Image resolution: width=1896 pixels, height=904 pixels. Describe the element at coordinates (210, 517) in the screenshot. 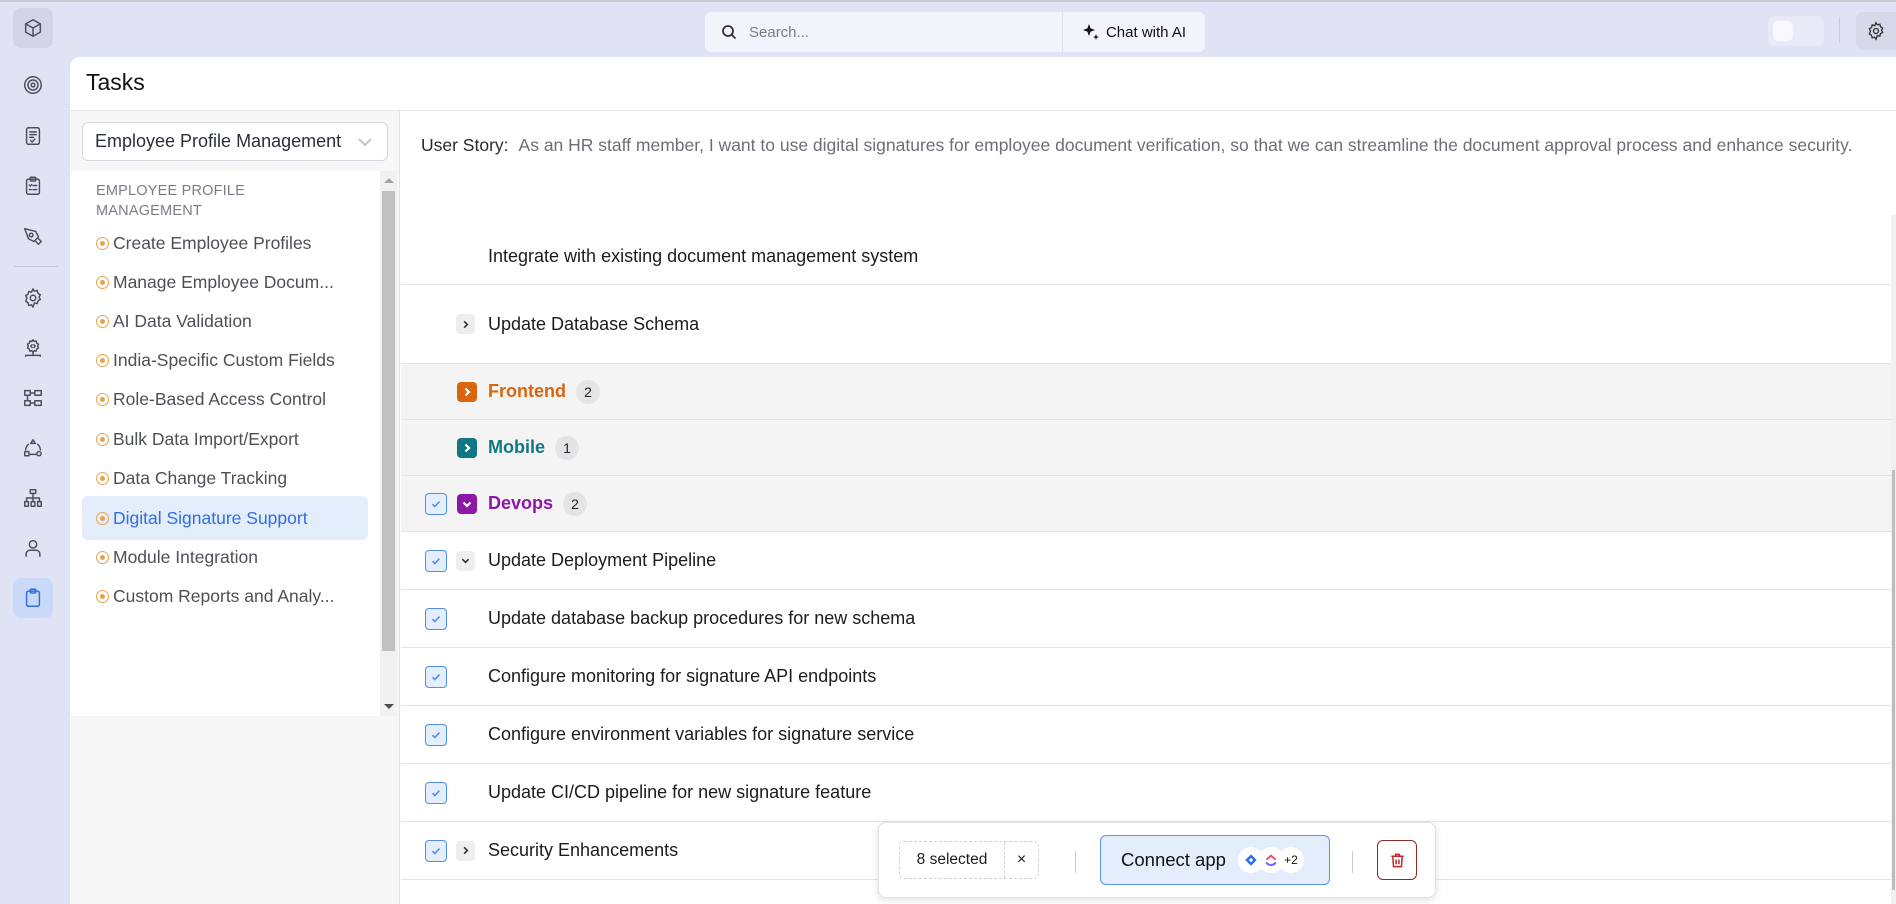

I see `feature-item-label: Digital Signature Support` at that location.